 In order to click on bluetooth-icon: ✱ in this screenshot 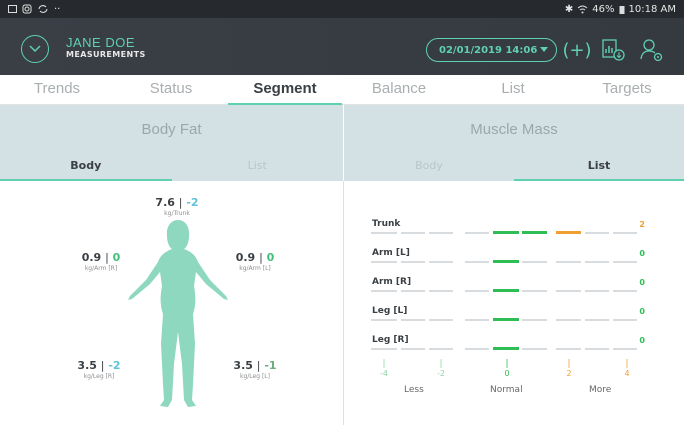, I will do `click(569, 9)`.